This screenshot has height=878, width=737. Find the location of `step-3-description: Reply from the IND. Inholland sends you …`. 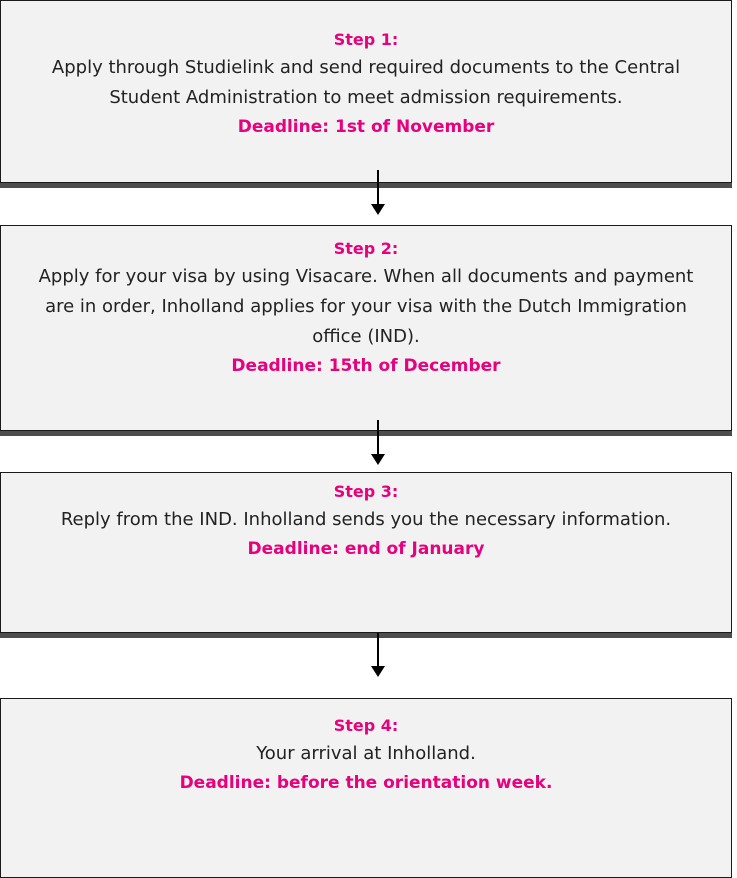

step-3-description: Reply from the IND. Inholland sends you … is located at coordinates (366, 519).